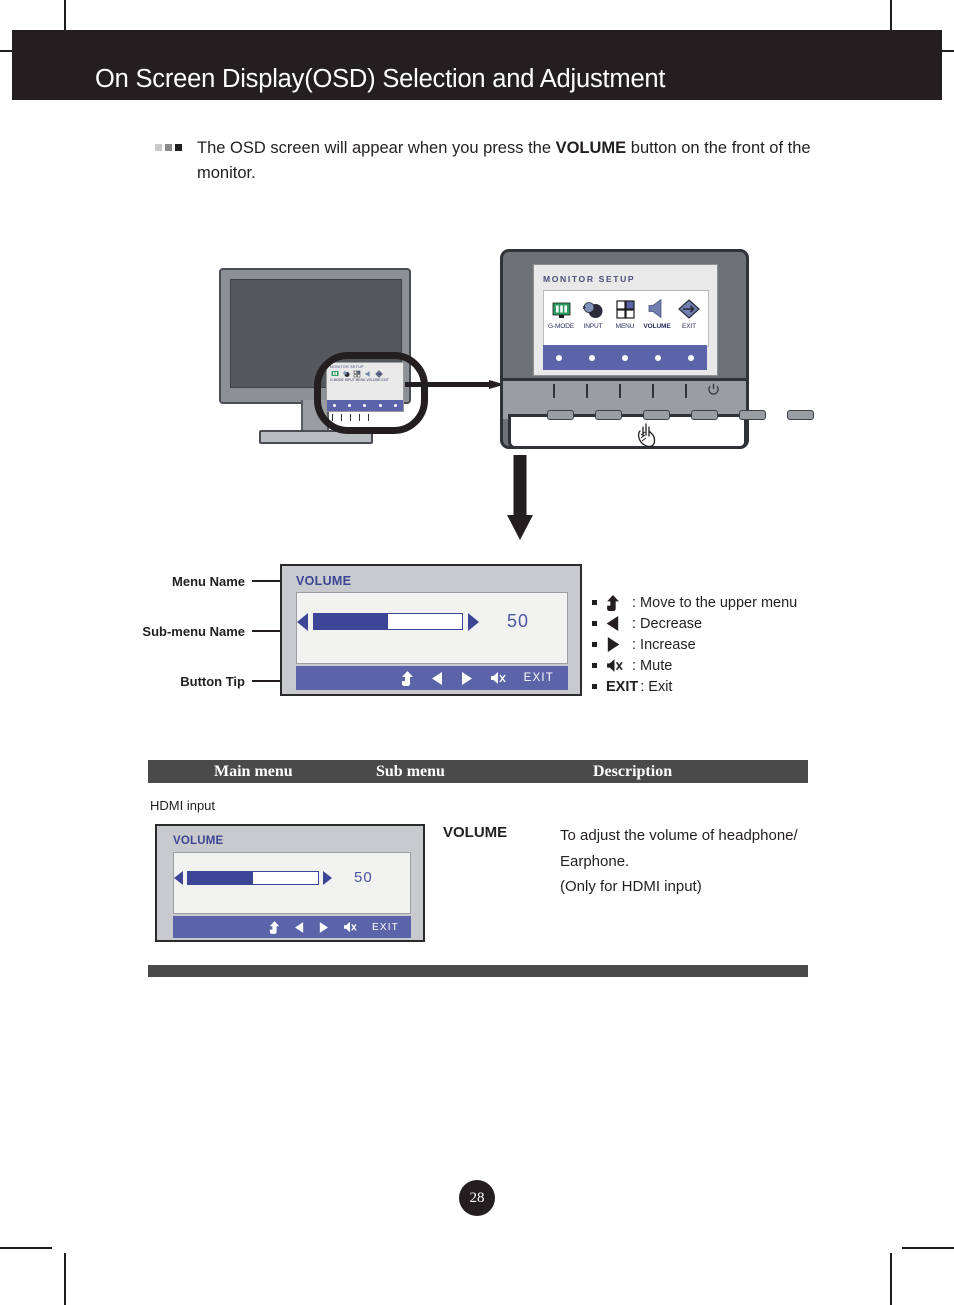 Image resolution: width=954 pixels, height=1305 pixels. I want to click on volume-slider-track-small, so click(253, 877).